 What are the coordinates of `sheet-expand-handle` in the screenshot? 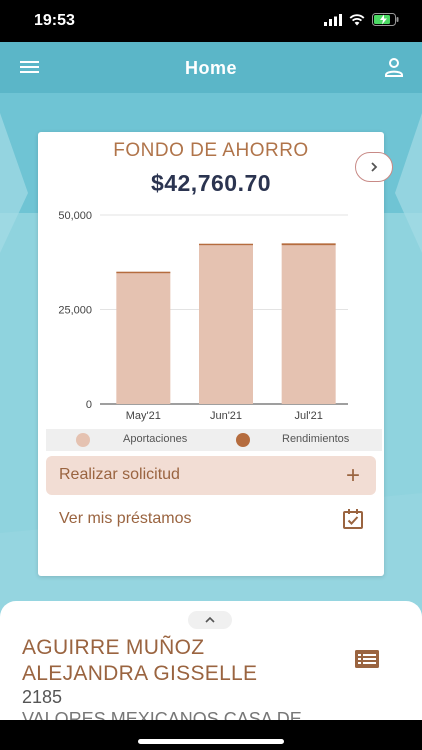 It's located at (210, 620).